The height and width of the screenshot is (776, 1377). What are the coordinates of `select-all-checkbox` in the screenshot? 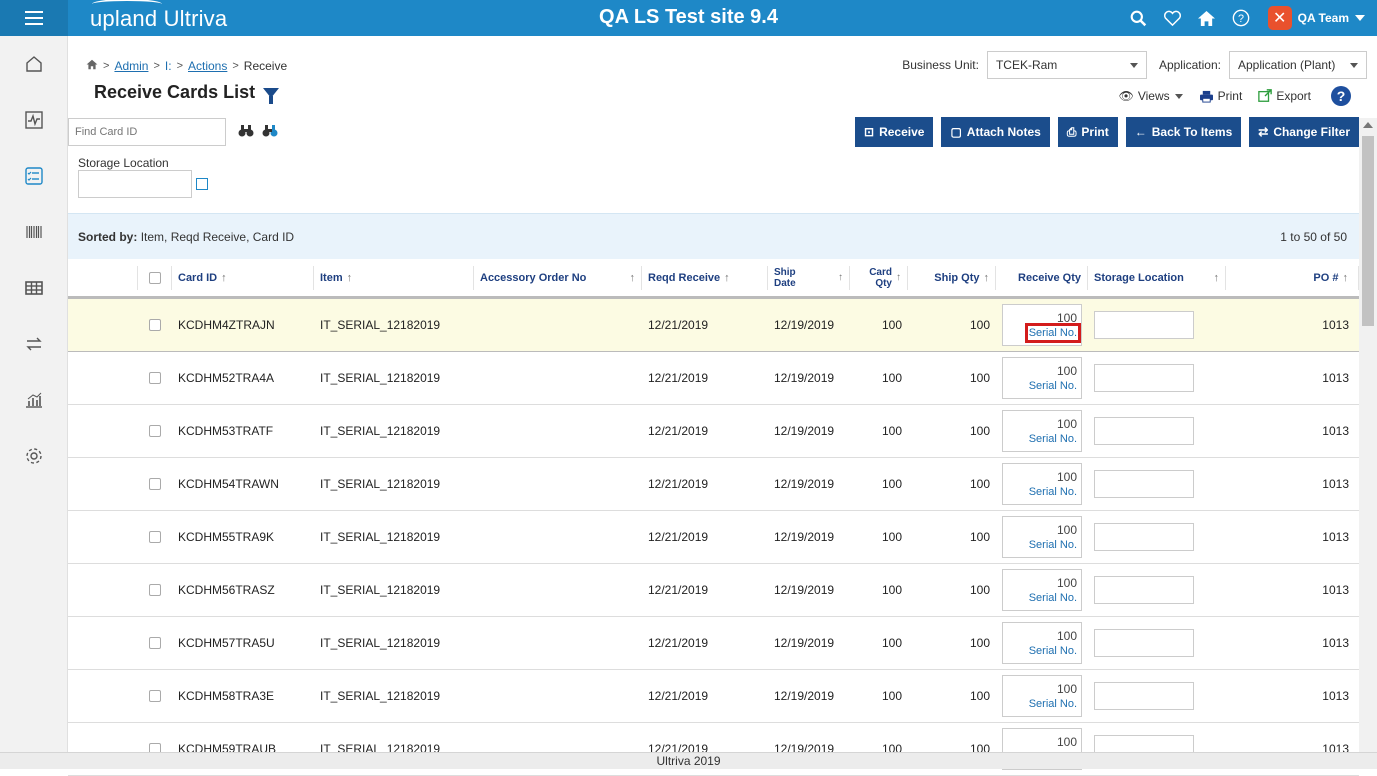 It's located at (154, 277).